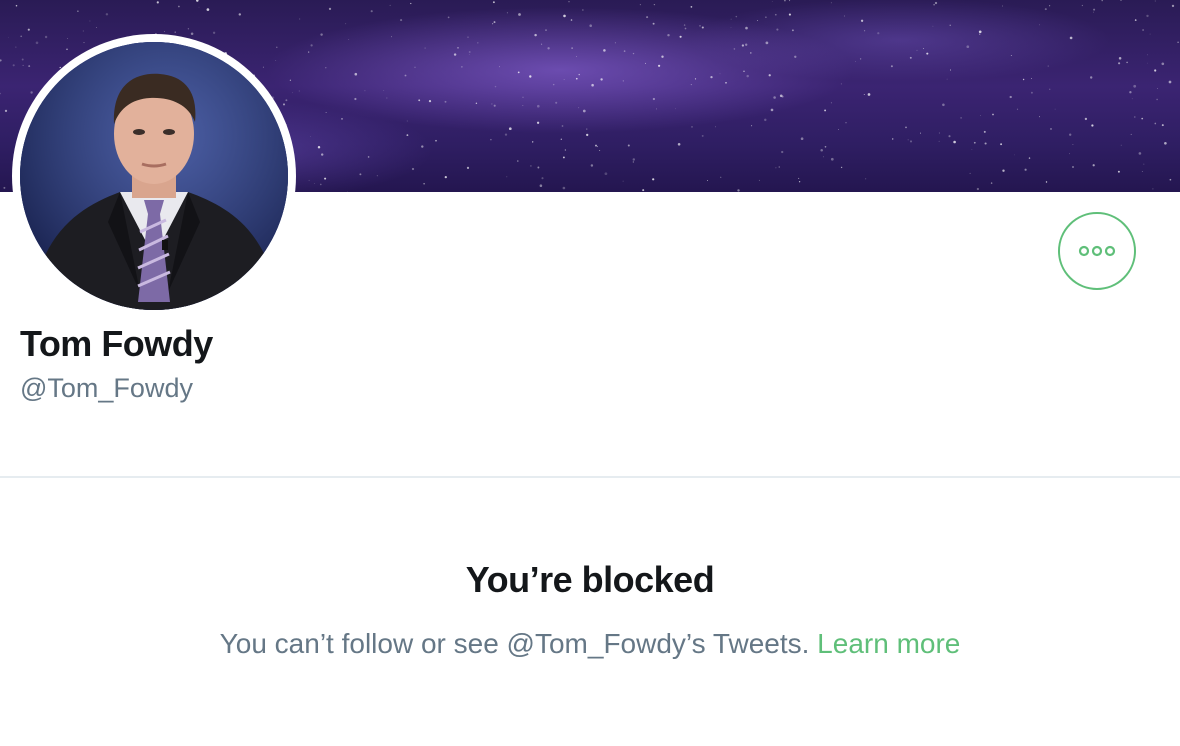 This screenshot has height=746, width=1180. Describe the element at coordinates (1097, 251) in the screenshot. I see `more-options-button` at that location.